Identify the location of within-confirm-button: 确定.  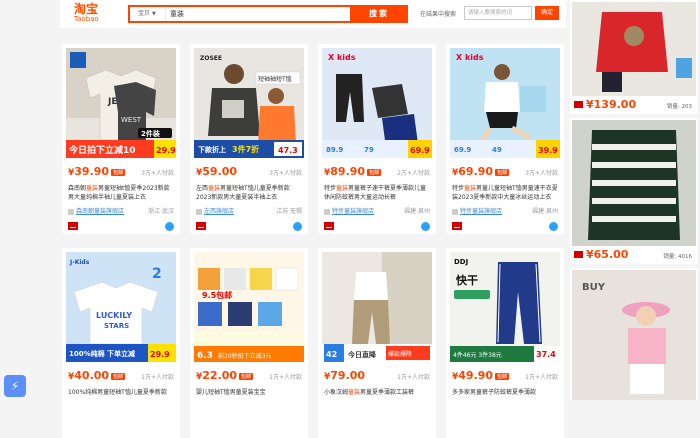
(547, 13).